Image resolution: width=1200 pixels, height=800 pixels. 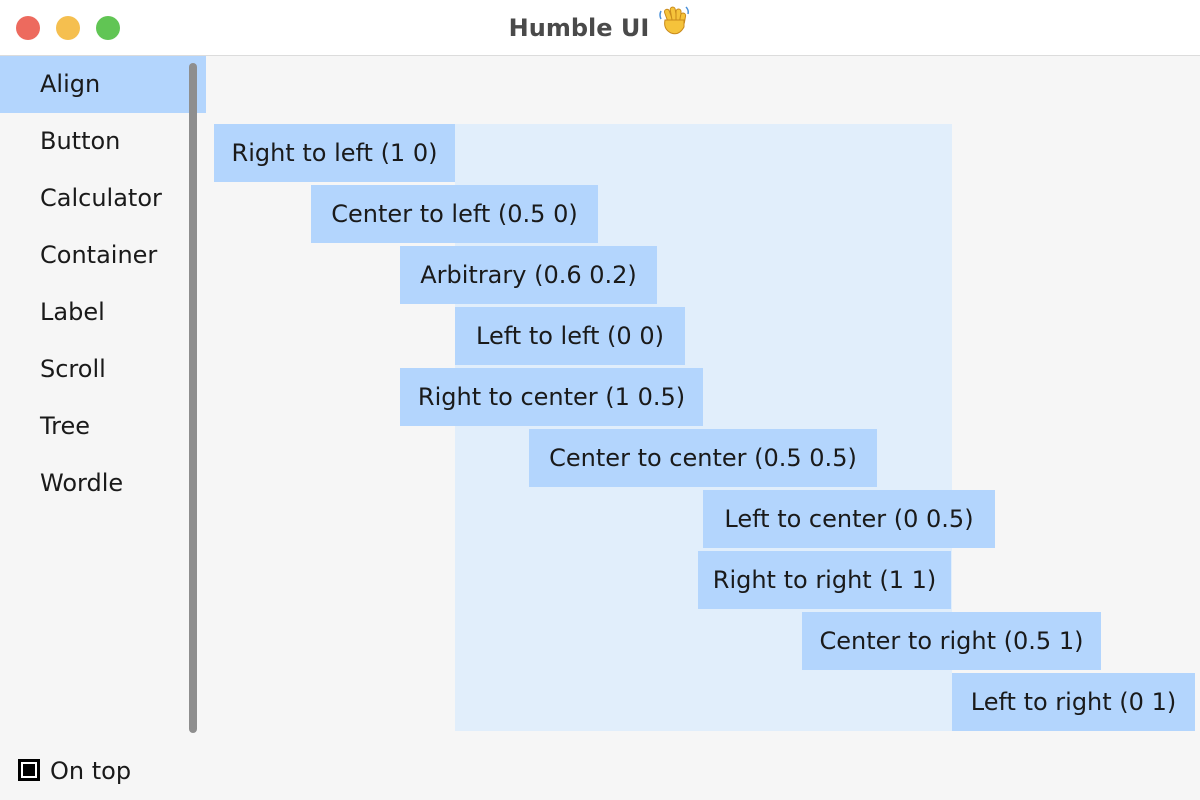 I want to click on sidebar-item-scroll: Scroll, so click(x=103, y=369).